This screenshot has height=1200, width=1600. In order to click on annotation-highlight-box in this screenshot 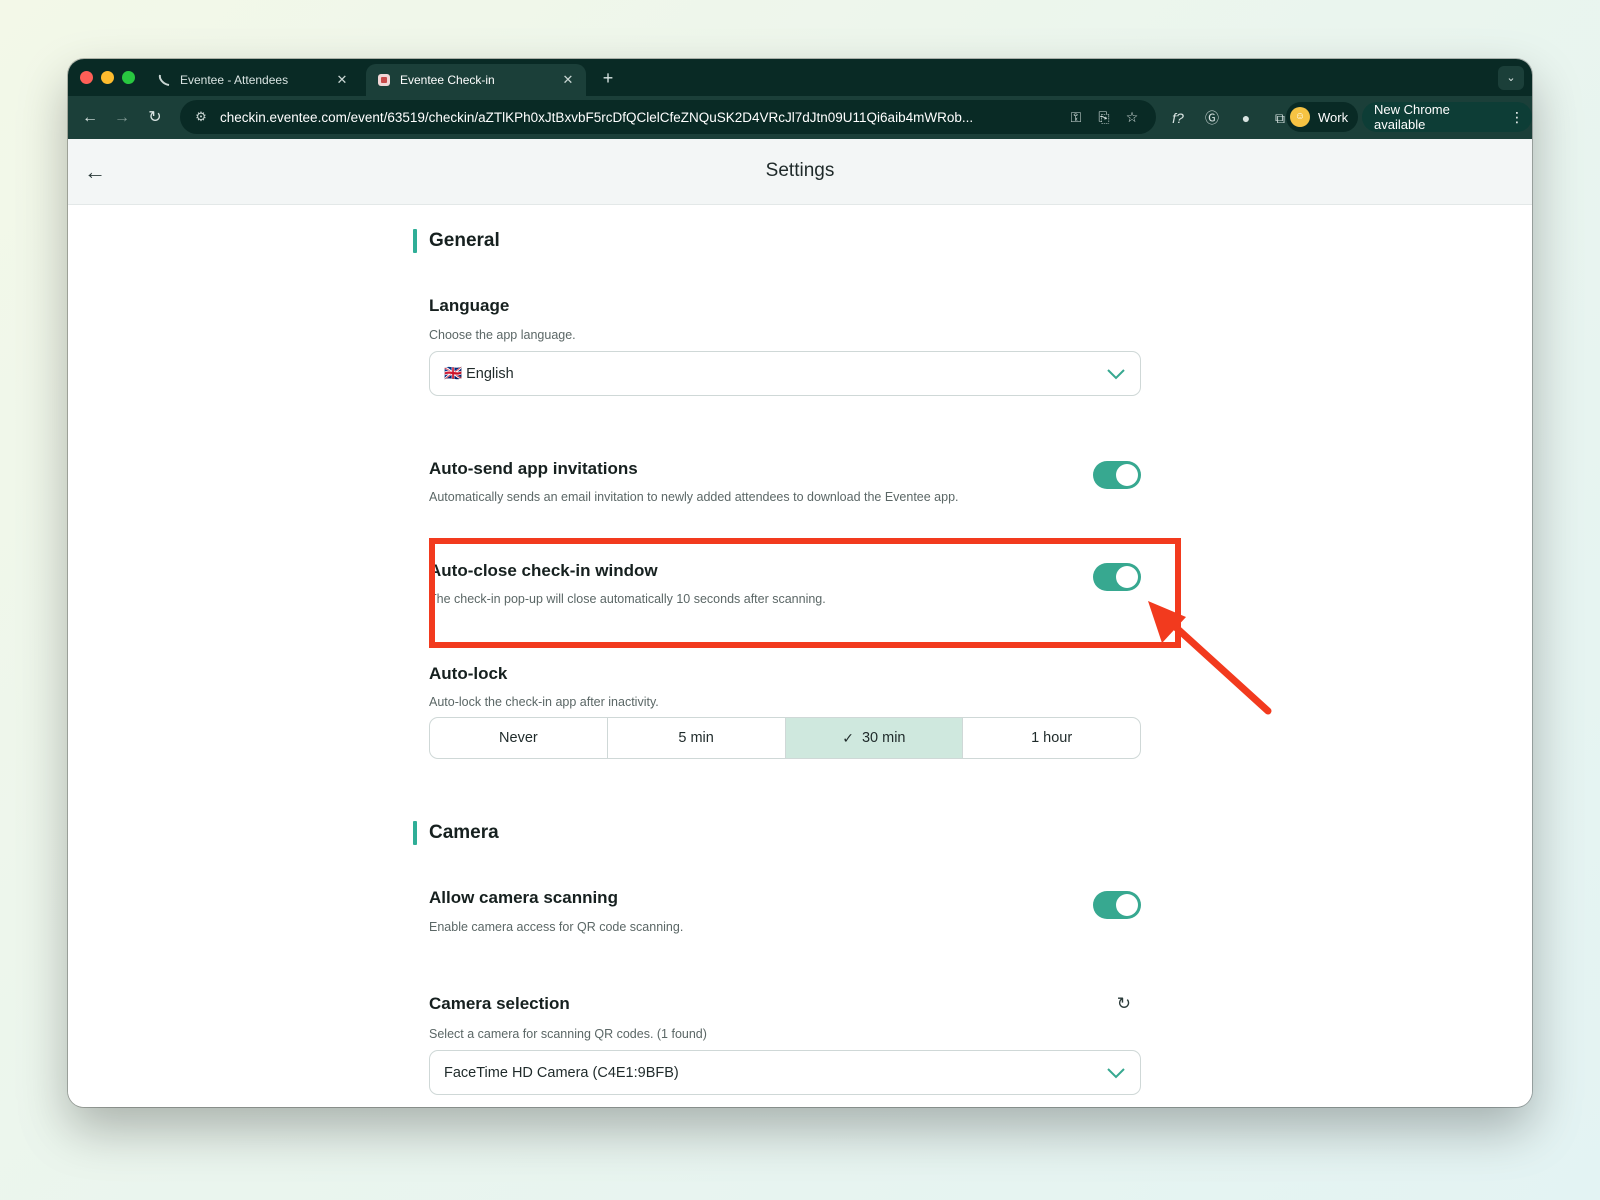, I will do `click(805, 593)`.